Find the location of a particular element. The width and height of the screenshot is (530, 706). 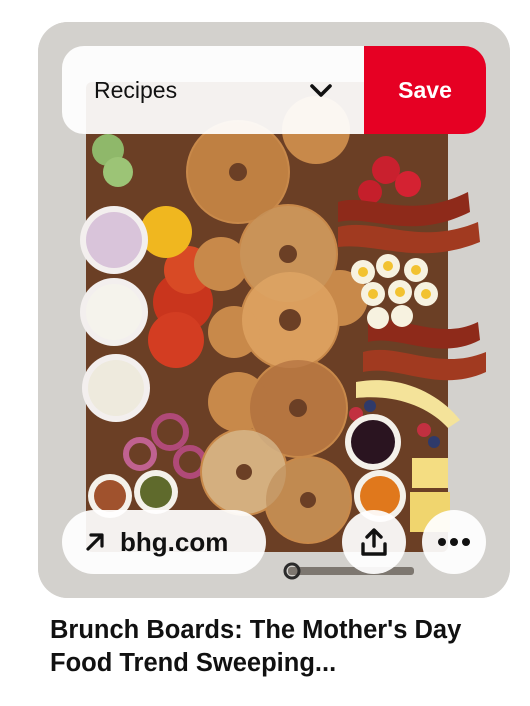

more-options-button is located at coordinates (454, 542).